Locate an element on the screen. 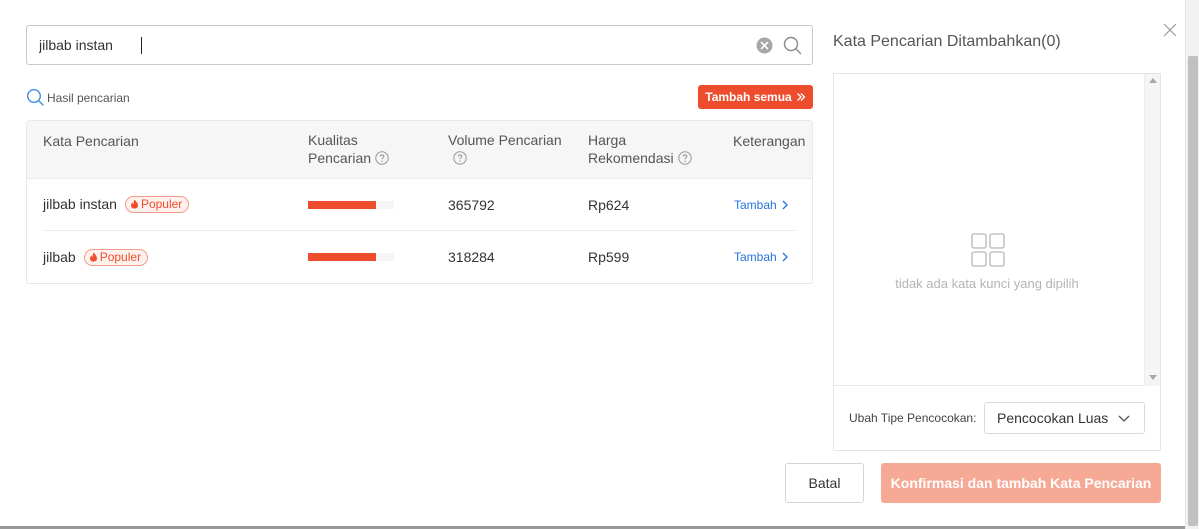  match-type-select: Pencocokan Luas is located at coordinates (1064, 418).